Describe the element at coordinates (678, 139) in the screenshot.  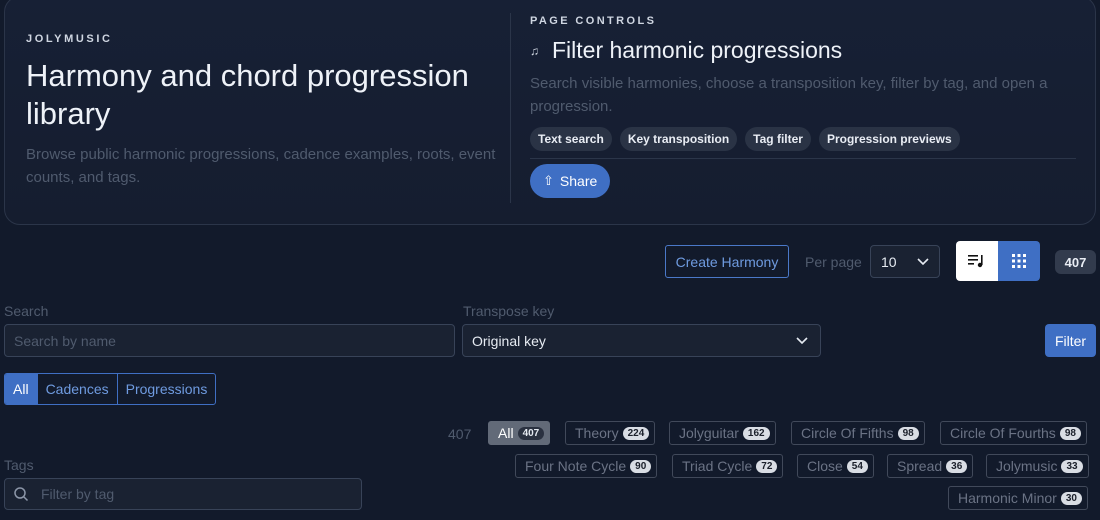
I see `chip-key-transposition: Key transposition` at that location.